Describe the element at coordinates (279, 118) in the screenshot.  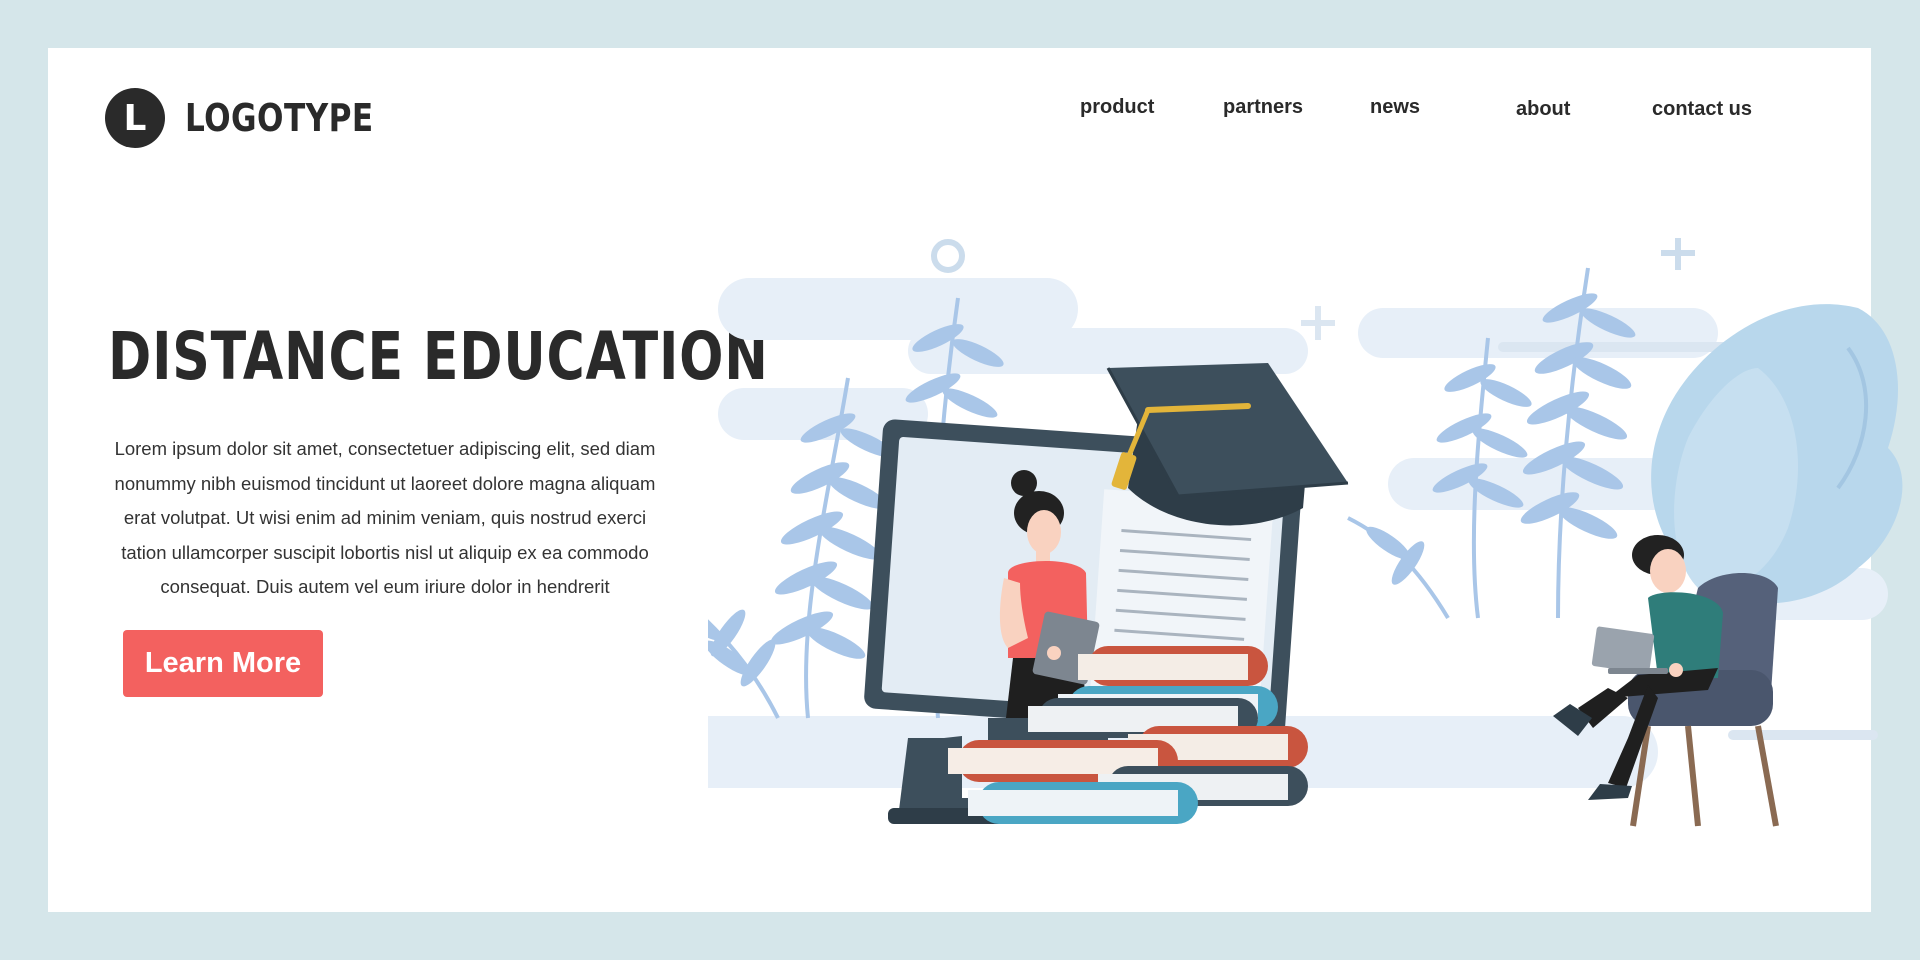
I see `logo-text: LOGOTYPE` at that location.